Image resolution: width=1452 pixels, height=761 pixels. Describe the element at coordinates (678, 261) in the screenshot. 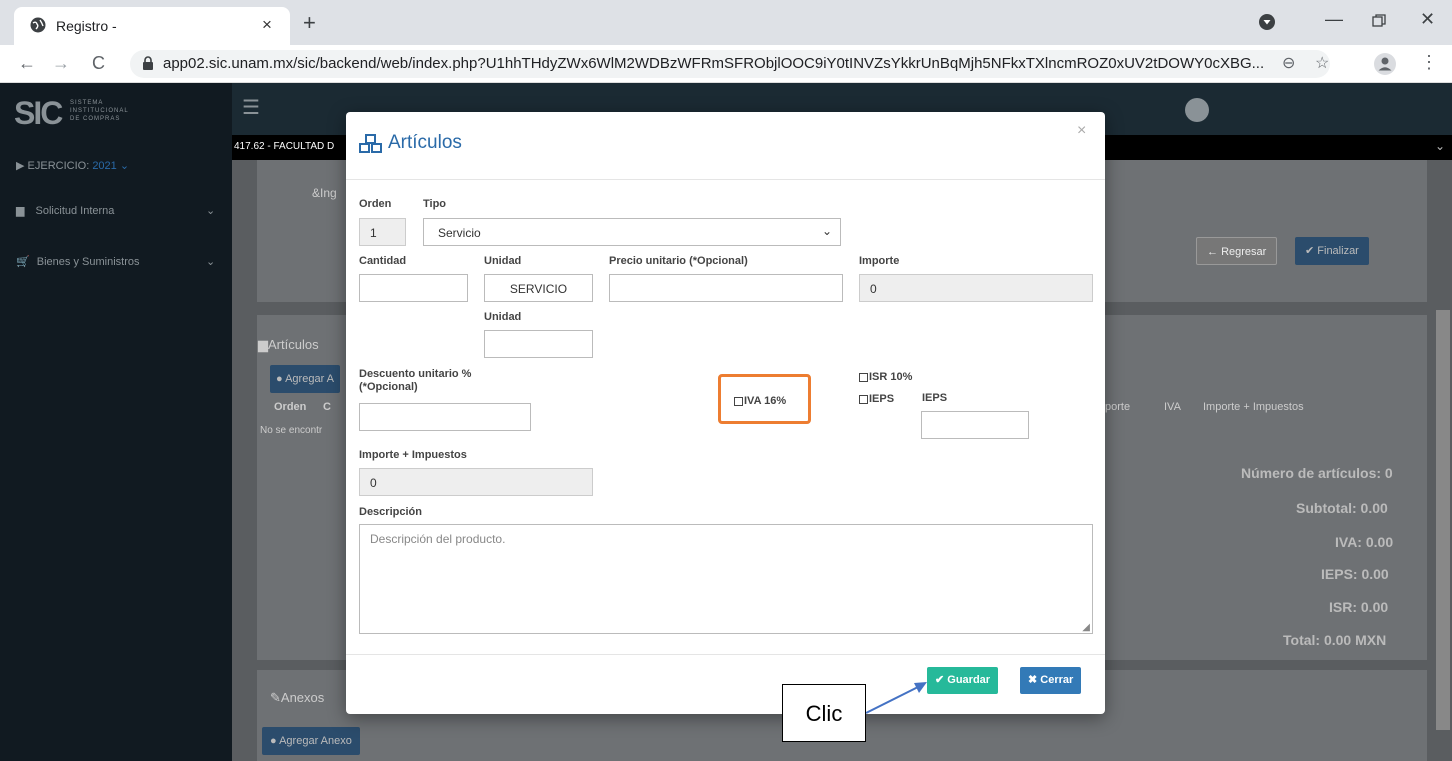

I see `precio-label: Precio unitario (*Opcional)` at that location.